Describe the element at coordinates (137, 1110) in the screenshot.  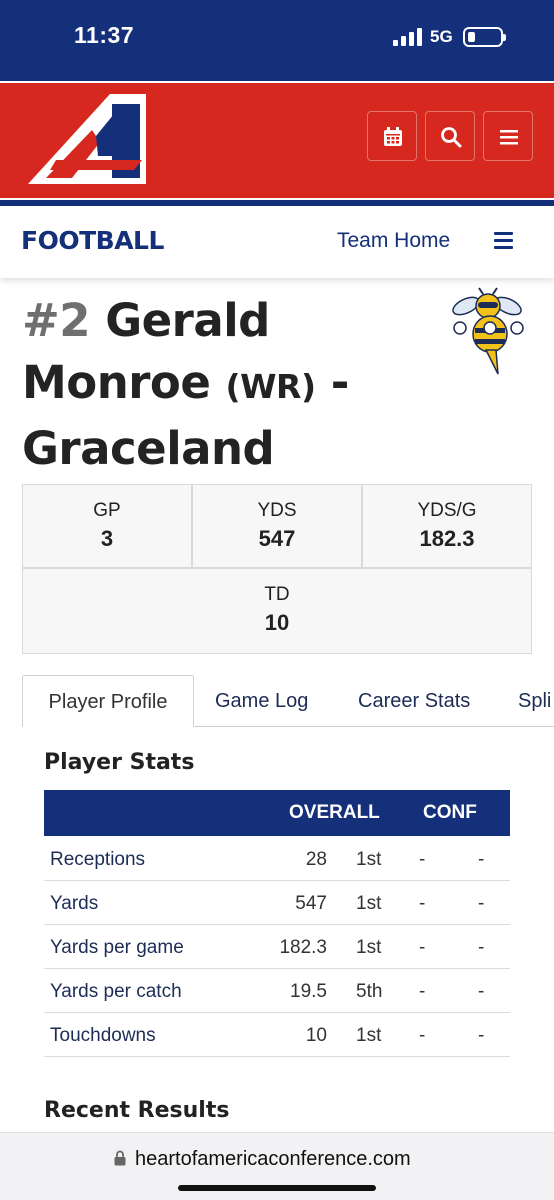
I see `recent-results-title: Recent Results` at that location.